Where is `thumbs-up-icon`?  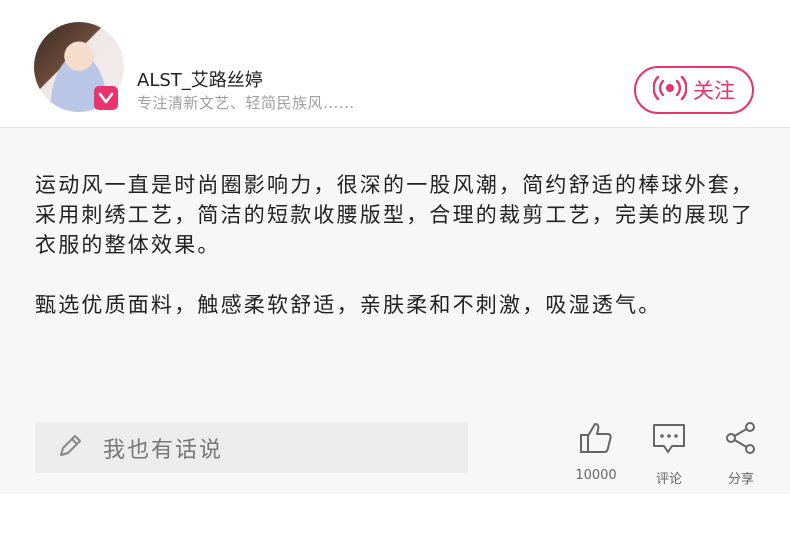
thumbs-up-icon is located at coordinates (596, 440).